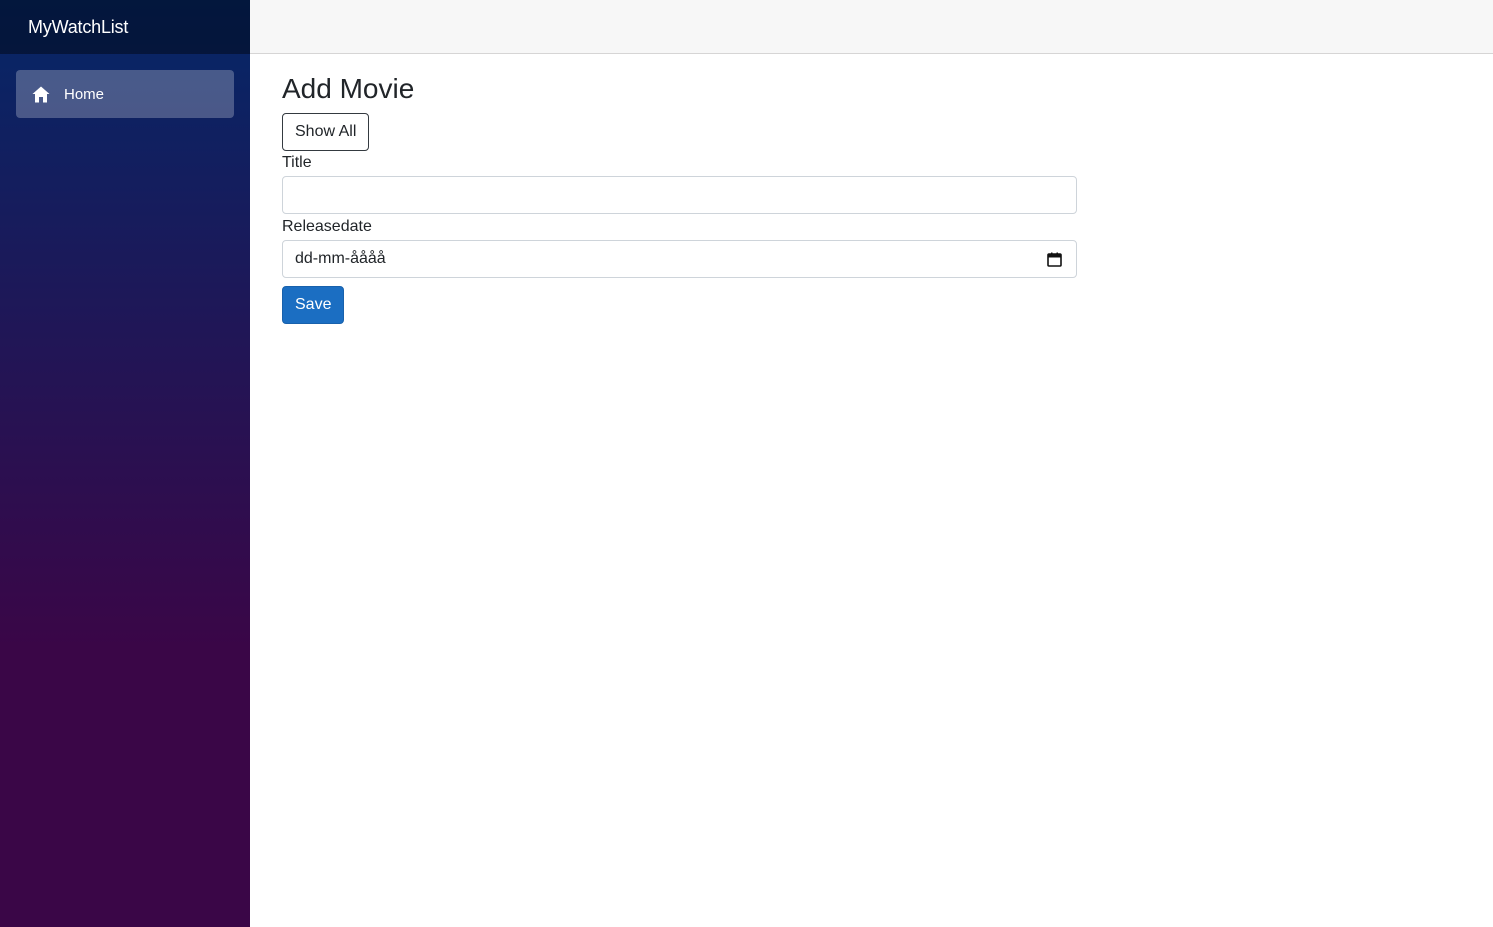  What do you see at coordinates (679, 259) in the screenshot?
I see `releasedate-input: dd-mm-åååå` at bounding box center [679, 259].